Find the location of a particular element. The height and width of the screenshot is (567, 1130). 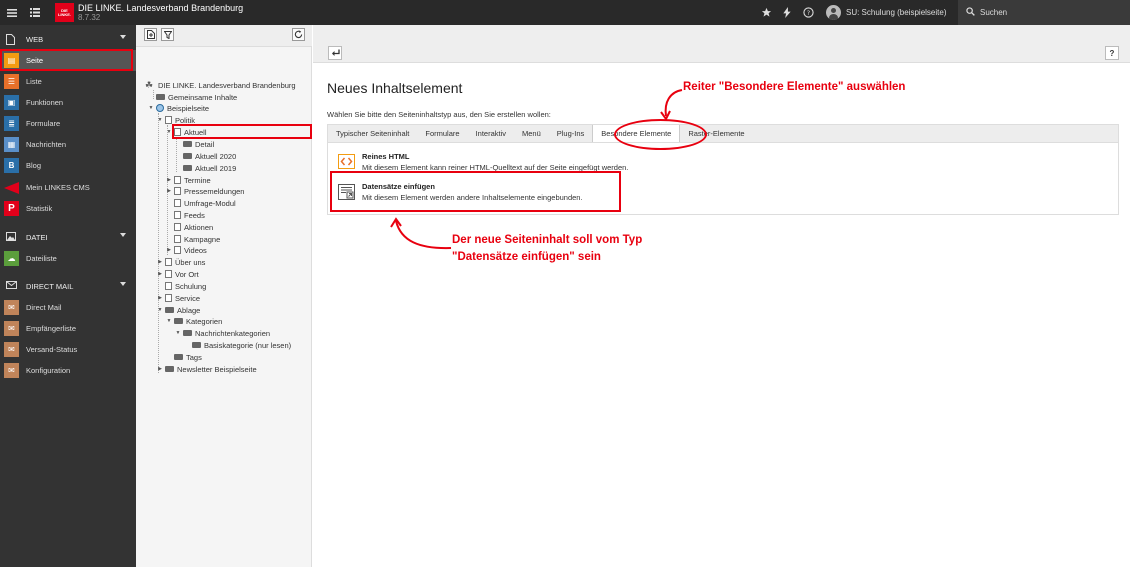

new-page-icon is located at coordinates (150, 34).